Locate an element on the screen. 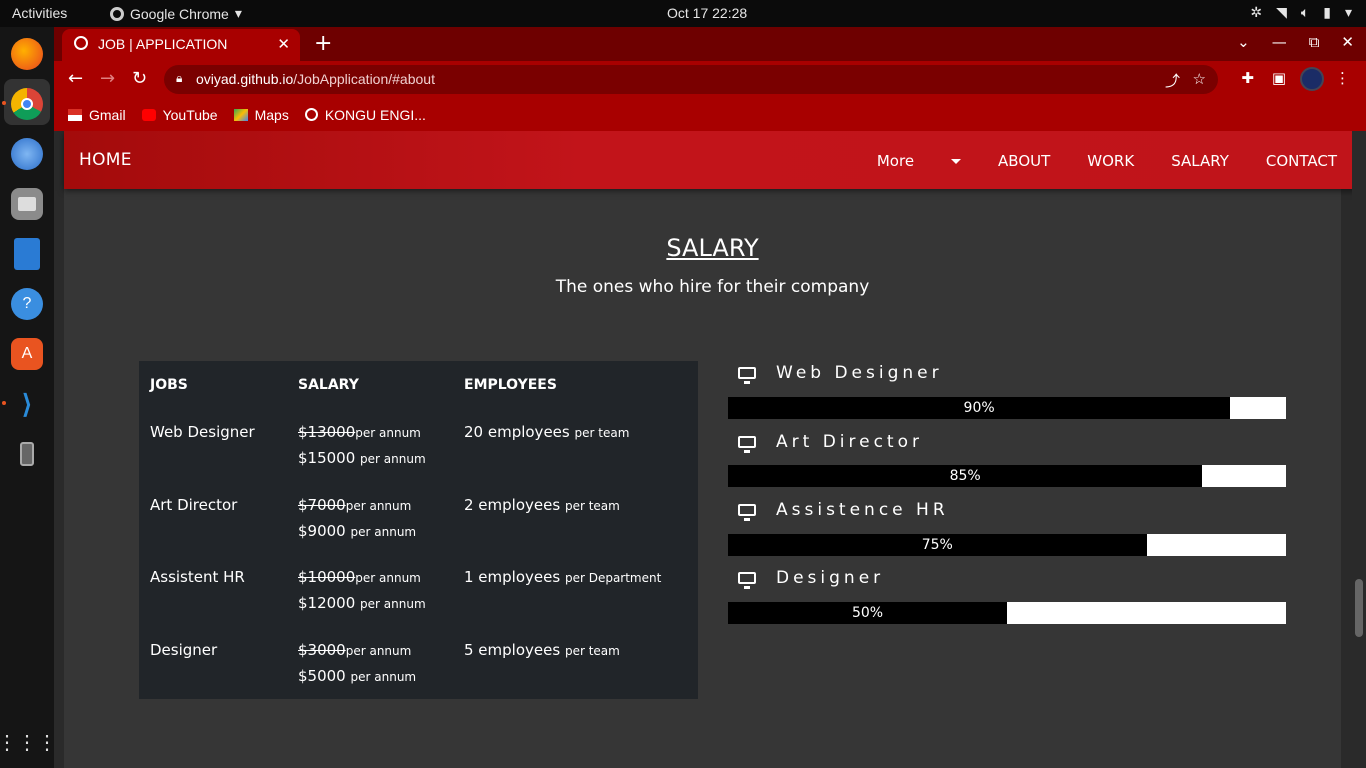 The height and width of the screenshot is (768, 1366). software-center-icon: A is located at coordinates (27, 354).